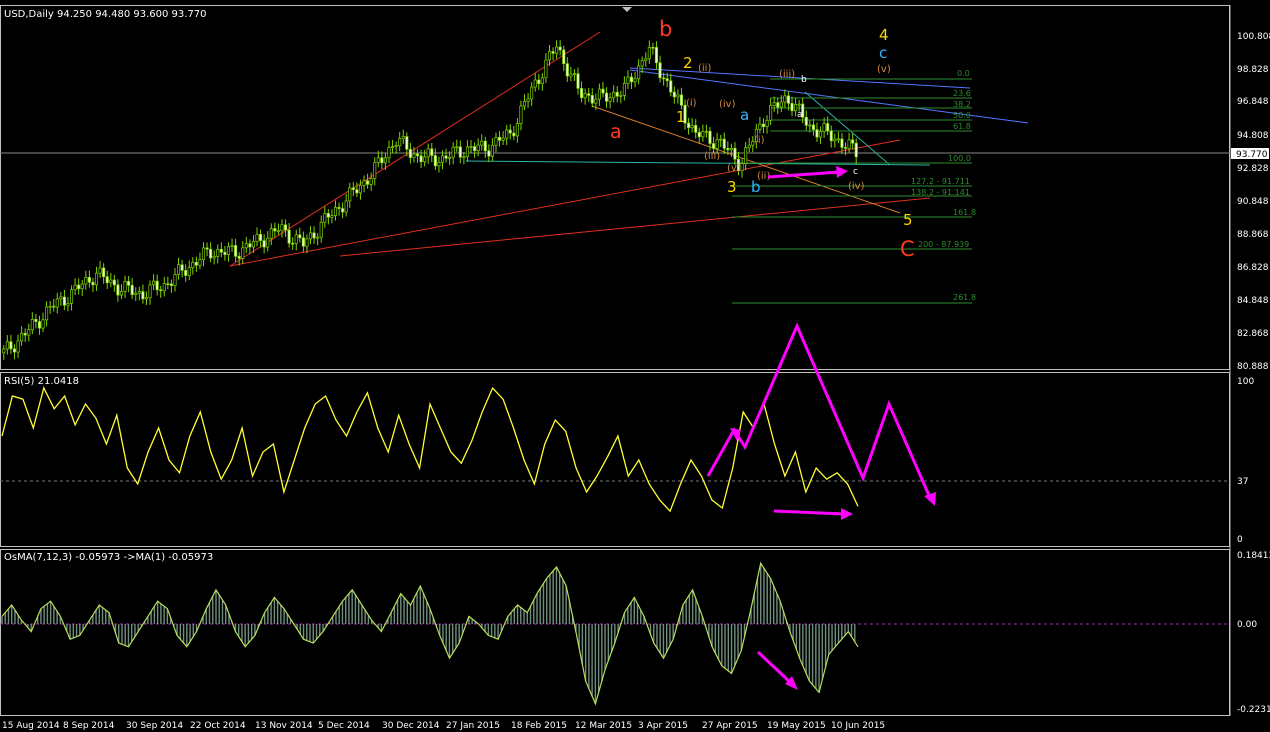 The width and height of the screenshot is (1270, 732). What do you see at coordinates (964, 297) in the screenshot?
I see `fib-label: 261.8` at bounding box center [964, 297].